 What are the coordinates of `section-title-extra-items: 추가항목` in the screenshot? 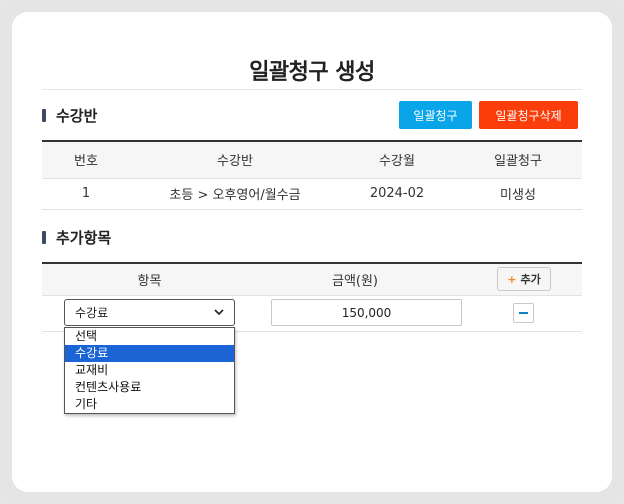 It's located at (76, 237).